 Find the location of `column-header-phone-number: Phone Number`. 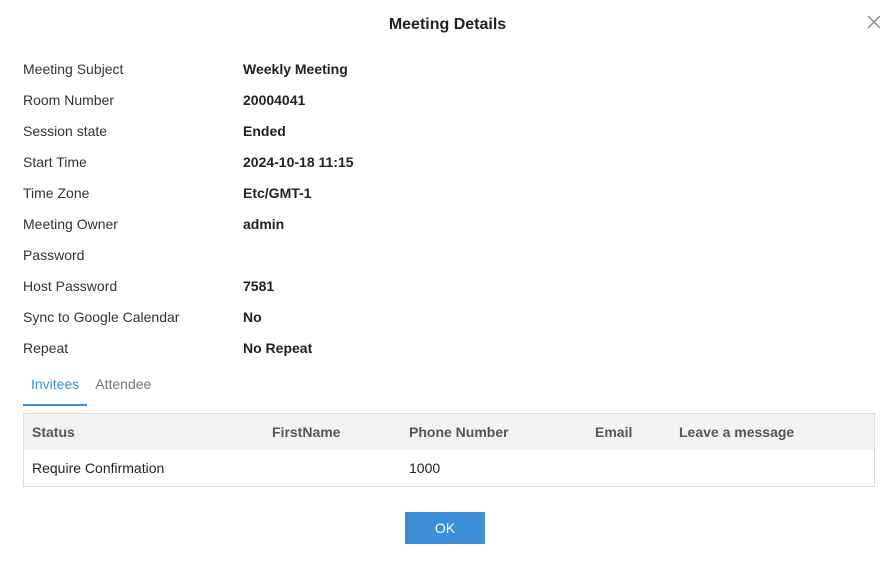

column-header-phone-number: Phone Number is located at coordinates (459, 432).